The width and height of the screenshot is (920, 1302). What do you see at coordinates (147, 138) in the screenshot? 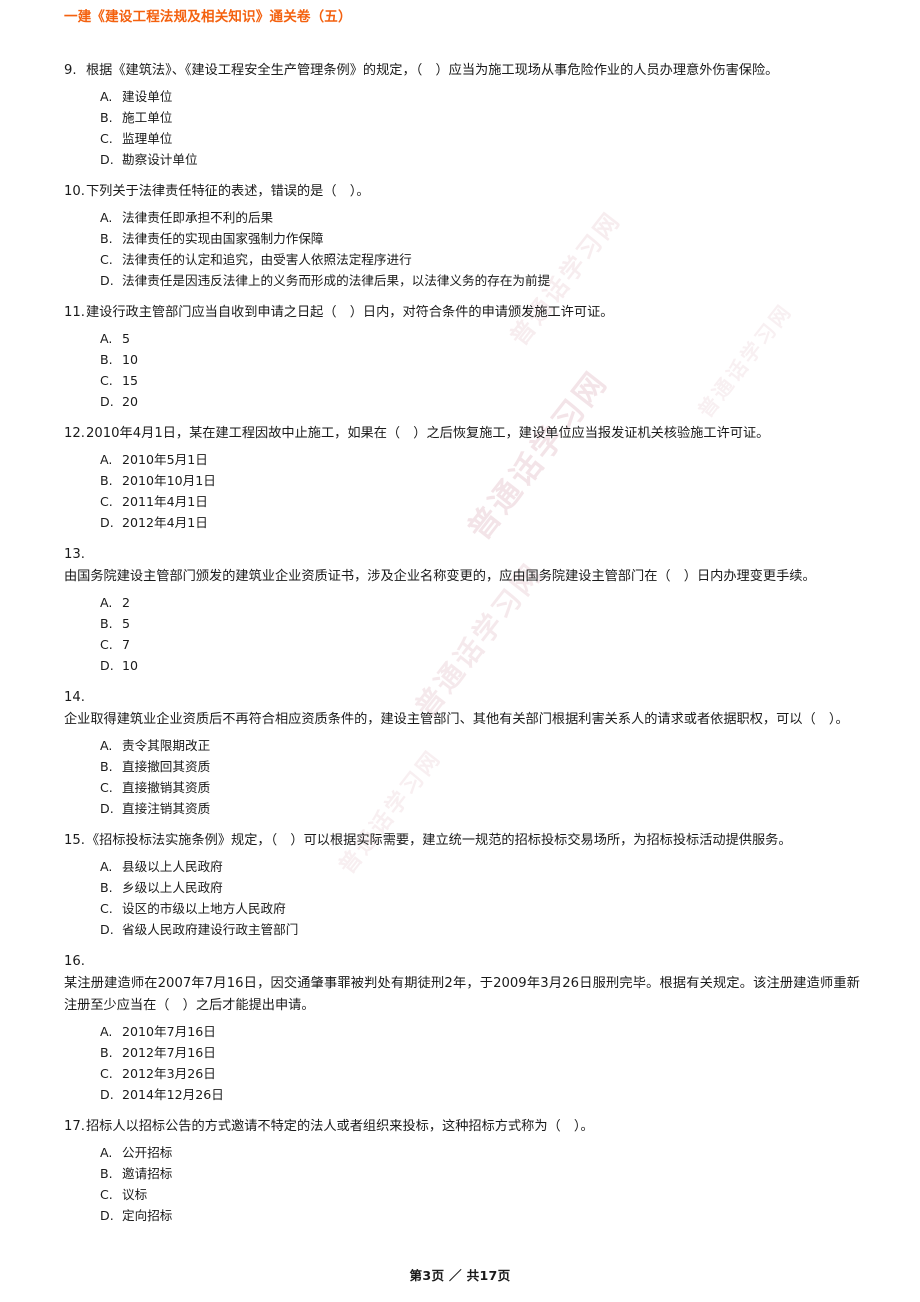
I see `option-text: 监理单位` at bounding box center [147, 138].